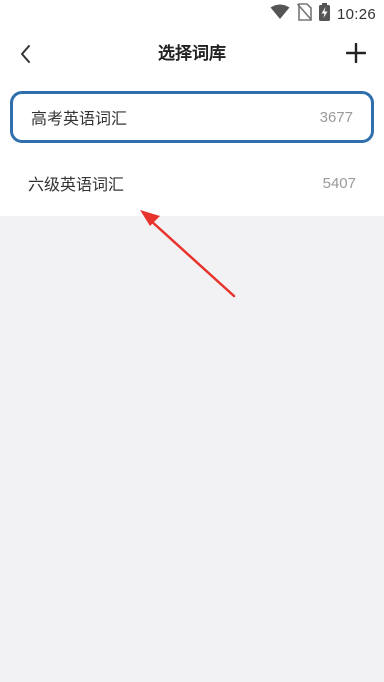 The height and width of the screenshot is (682, 384). I want to click on status-bar: 10:26, so click(192, 14).